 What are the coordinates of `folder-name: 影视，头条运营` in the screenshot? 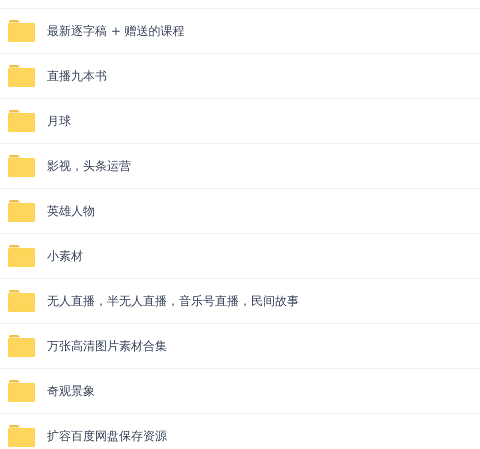 It's located at (89, 166).